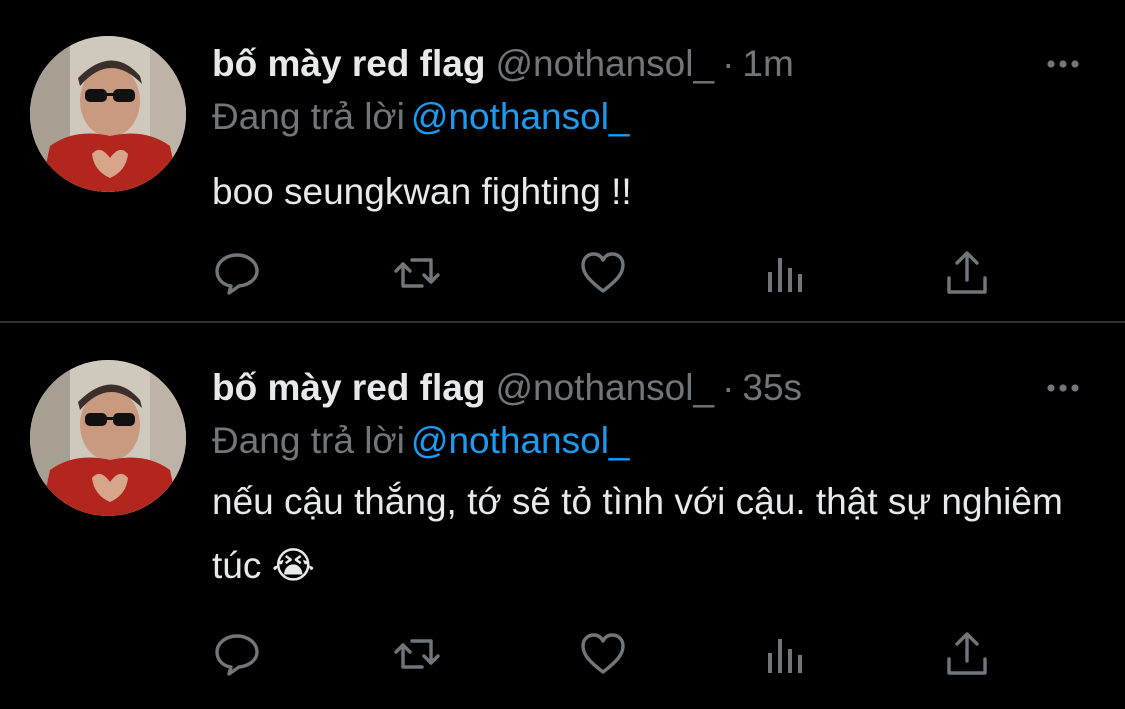 The height and width of the screenshot is (709, 1125). Describe the element at coordinates (422, 191) in the screenshot. I see `tweet-text: boo seungkwan fighting !!` at that location.